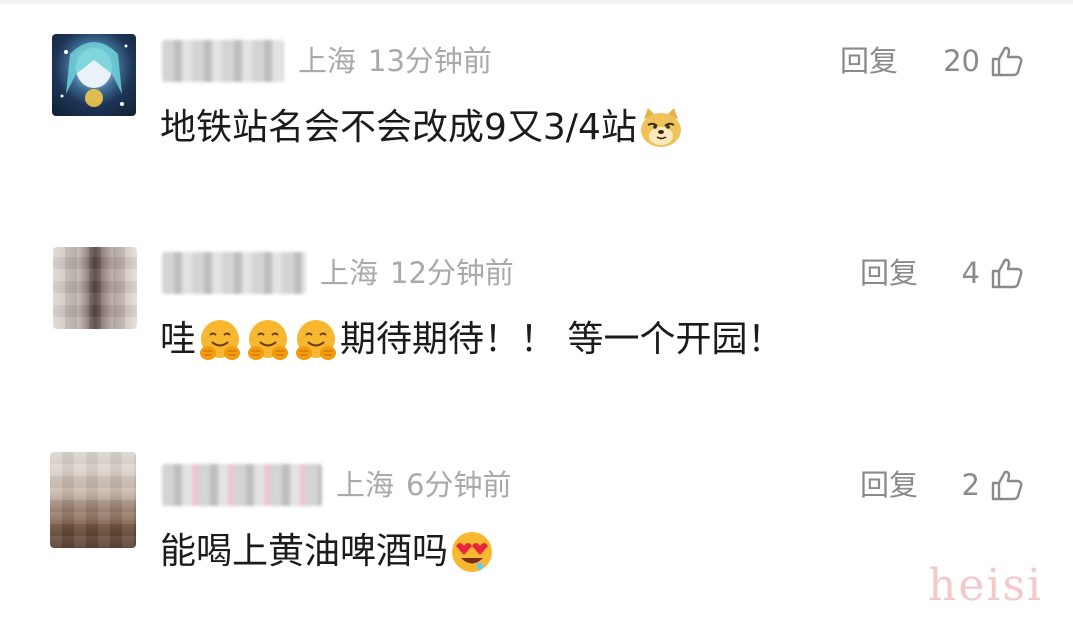 The height and width of the screenshot is (624, 1073). I want to click on time-text: 6分钟前, so click(459, 485).